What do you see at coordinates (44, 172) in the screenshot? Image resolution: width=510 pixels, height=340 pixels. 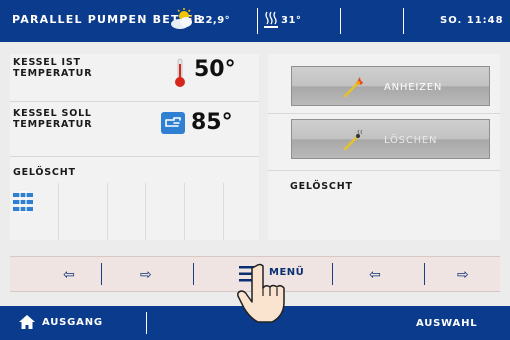 I see `left-status-label: GELÖSCHT` at bounding box center [44, 172].